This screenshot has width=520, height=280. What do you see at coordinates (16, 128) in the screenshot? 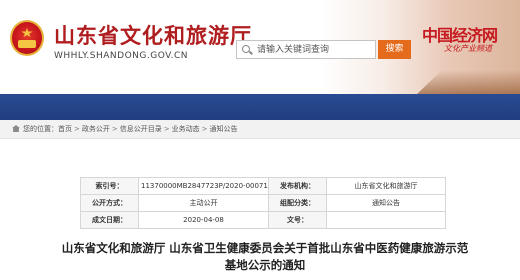
I see `home-icon` at bounding box center [16, 128].